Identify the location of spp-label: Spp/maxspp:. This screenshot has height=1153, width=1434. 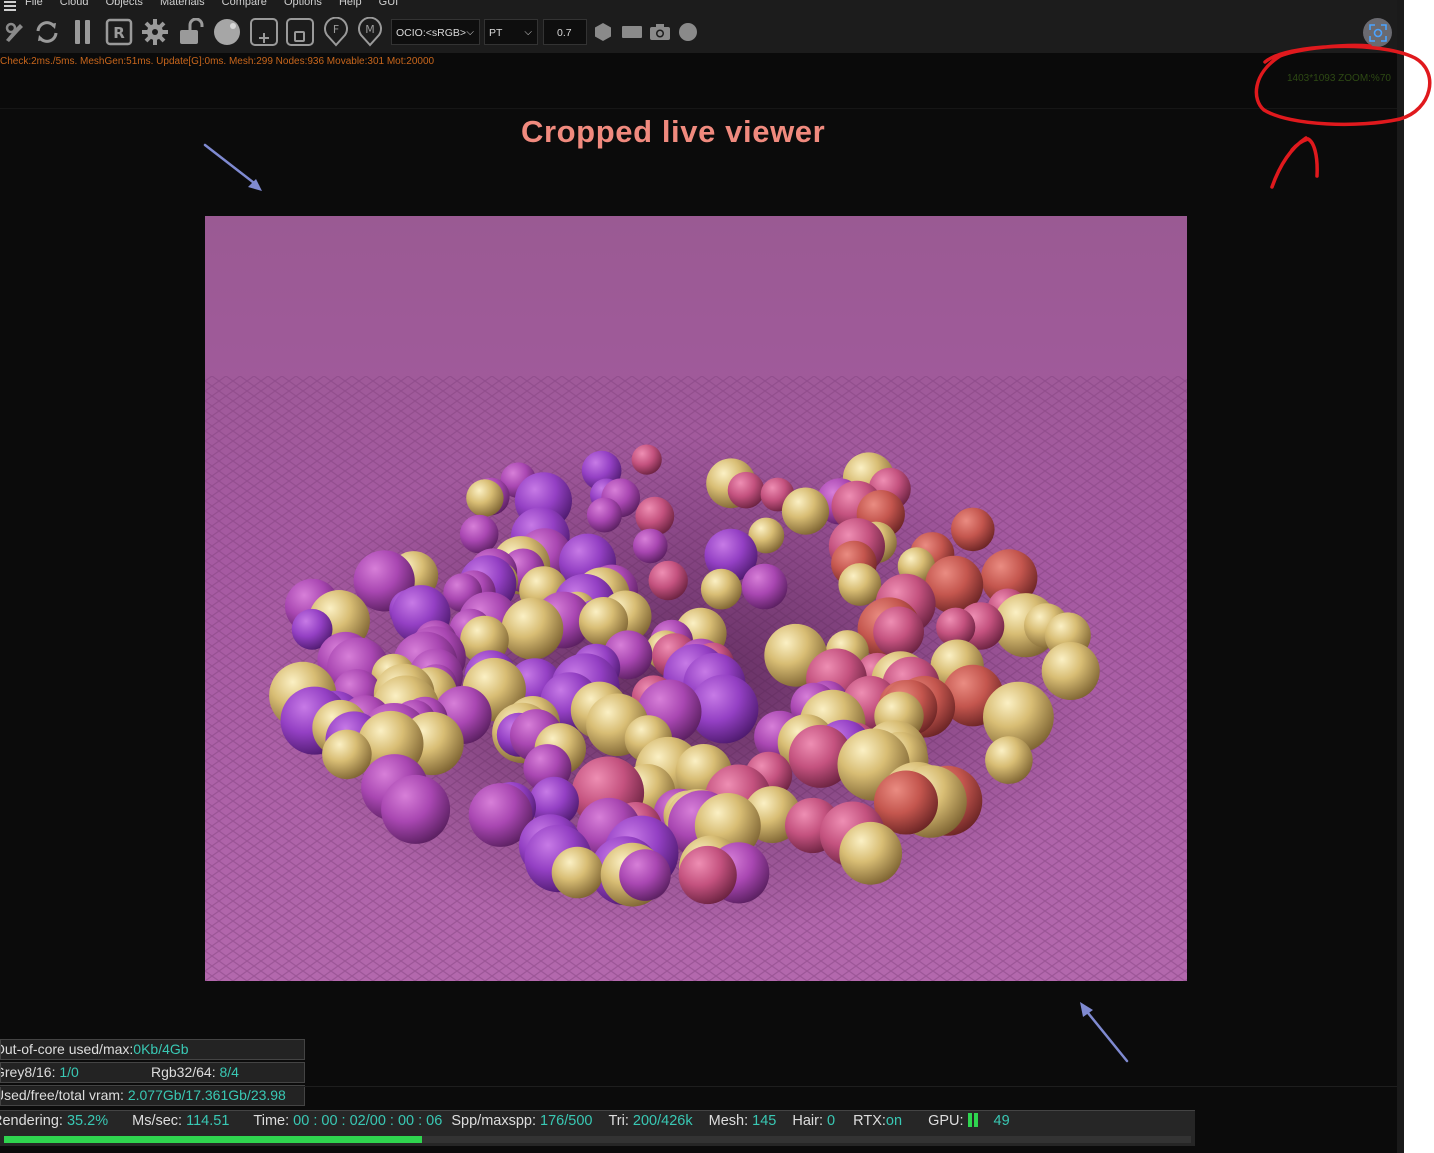
(496, 1121).